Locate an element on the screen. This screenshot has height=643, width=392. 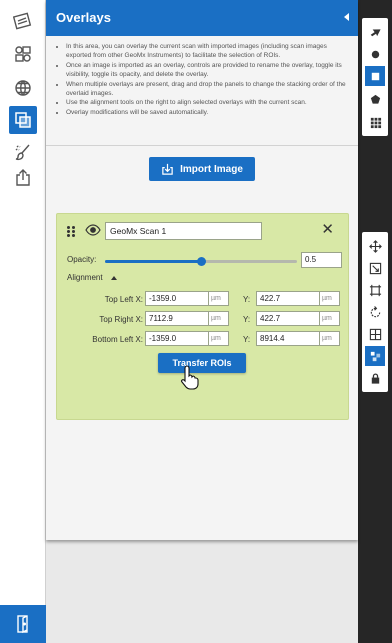
drag-handle-icon is located at coordinates (72, 231).